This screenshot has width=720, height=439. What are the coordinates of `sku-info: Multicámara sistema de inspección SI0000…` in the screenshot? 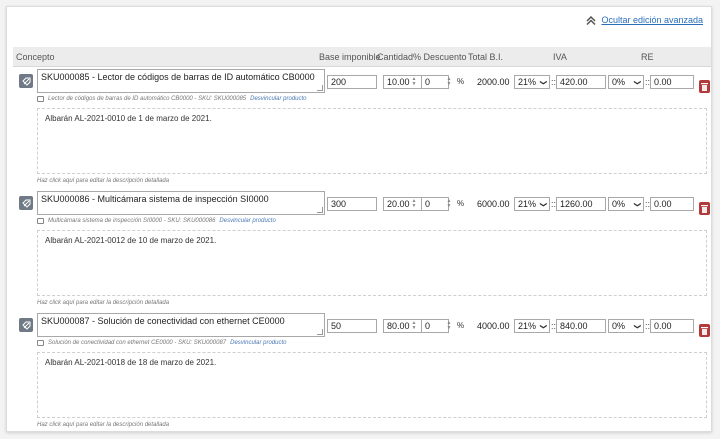 It's located at (156, 221).